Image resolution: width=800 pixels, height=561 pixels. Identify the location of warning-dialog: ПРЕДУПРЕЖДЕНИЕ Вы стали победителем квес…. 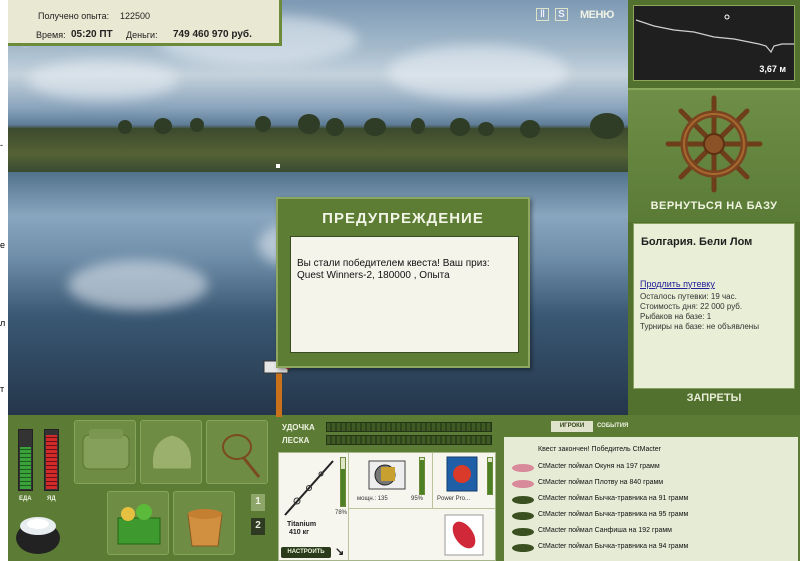
(403, 282).